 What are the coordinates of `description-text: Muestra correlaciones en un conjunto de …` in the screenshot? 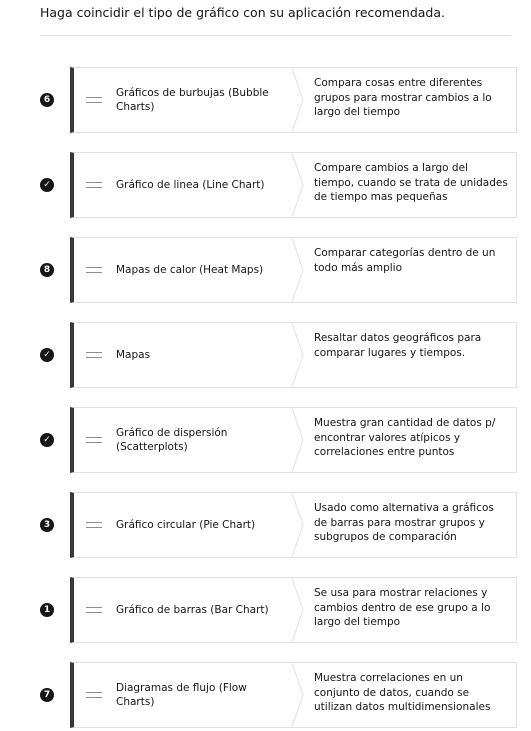 It's located at (402, 692).